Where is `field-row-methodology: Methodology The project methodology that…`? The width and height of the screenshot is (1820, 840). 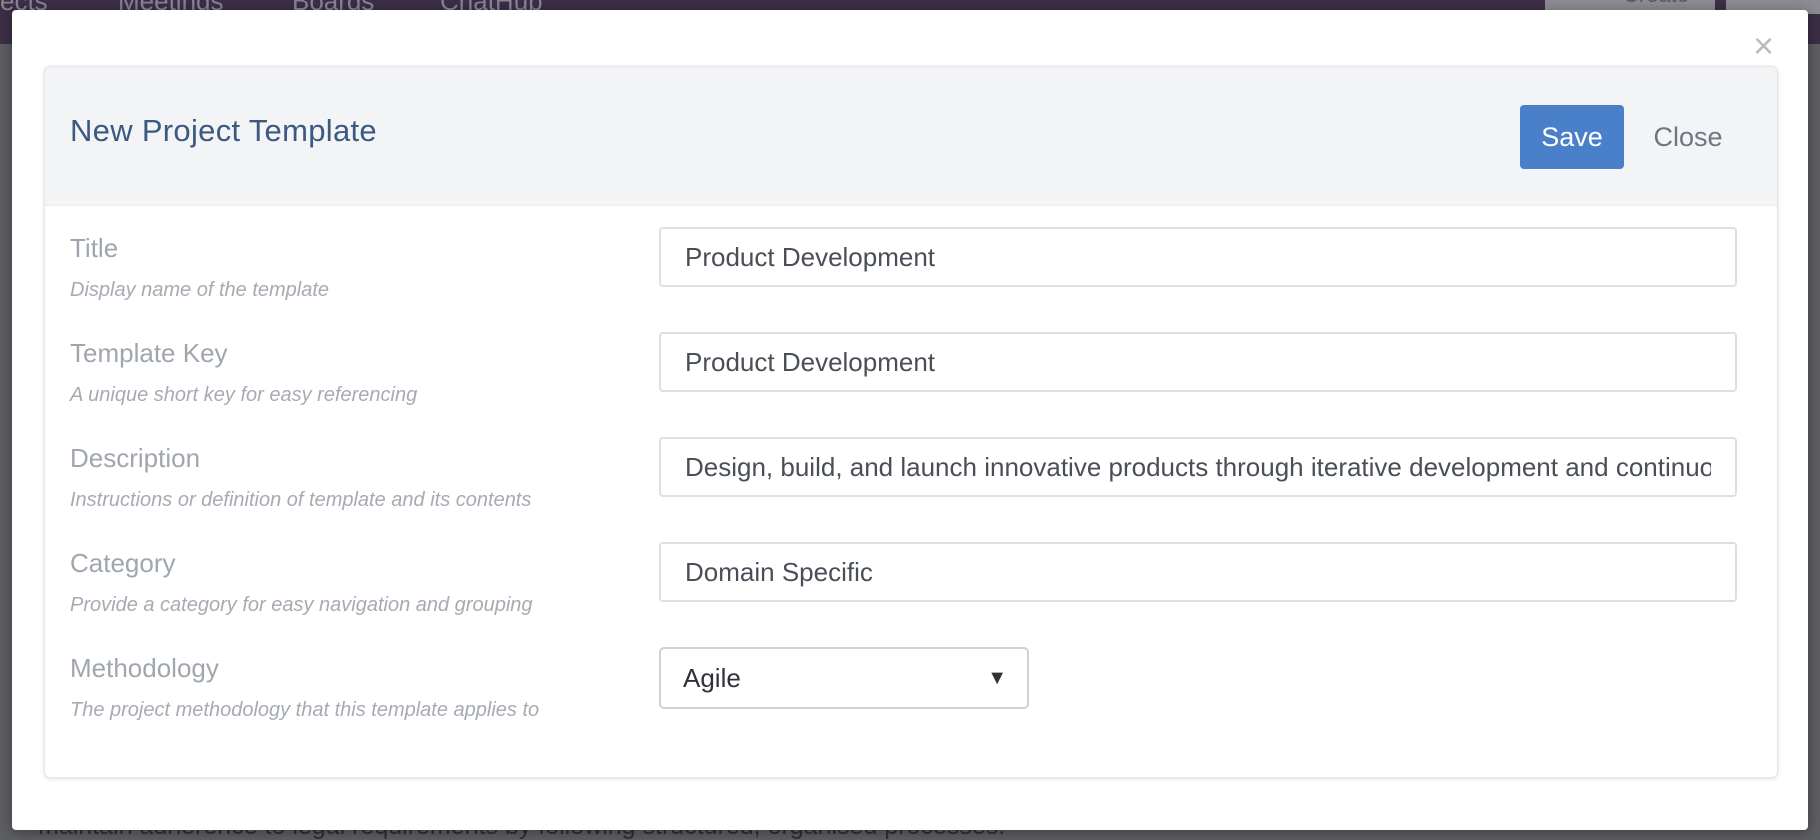 field-row-methodology: Methodology The project methodology that… is located at coordinates (911, 702).